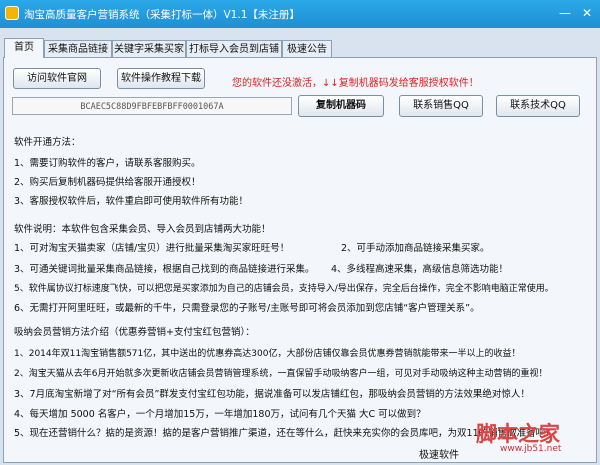  What do you see at coordinates (164, 269) in the screenshot?
I see `description-item: 3、可通关键词批量采集商品链接，根据自己找到的商品链接进行采集。` at bounding box center [164, 269].